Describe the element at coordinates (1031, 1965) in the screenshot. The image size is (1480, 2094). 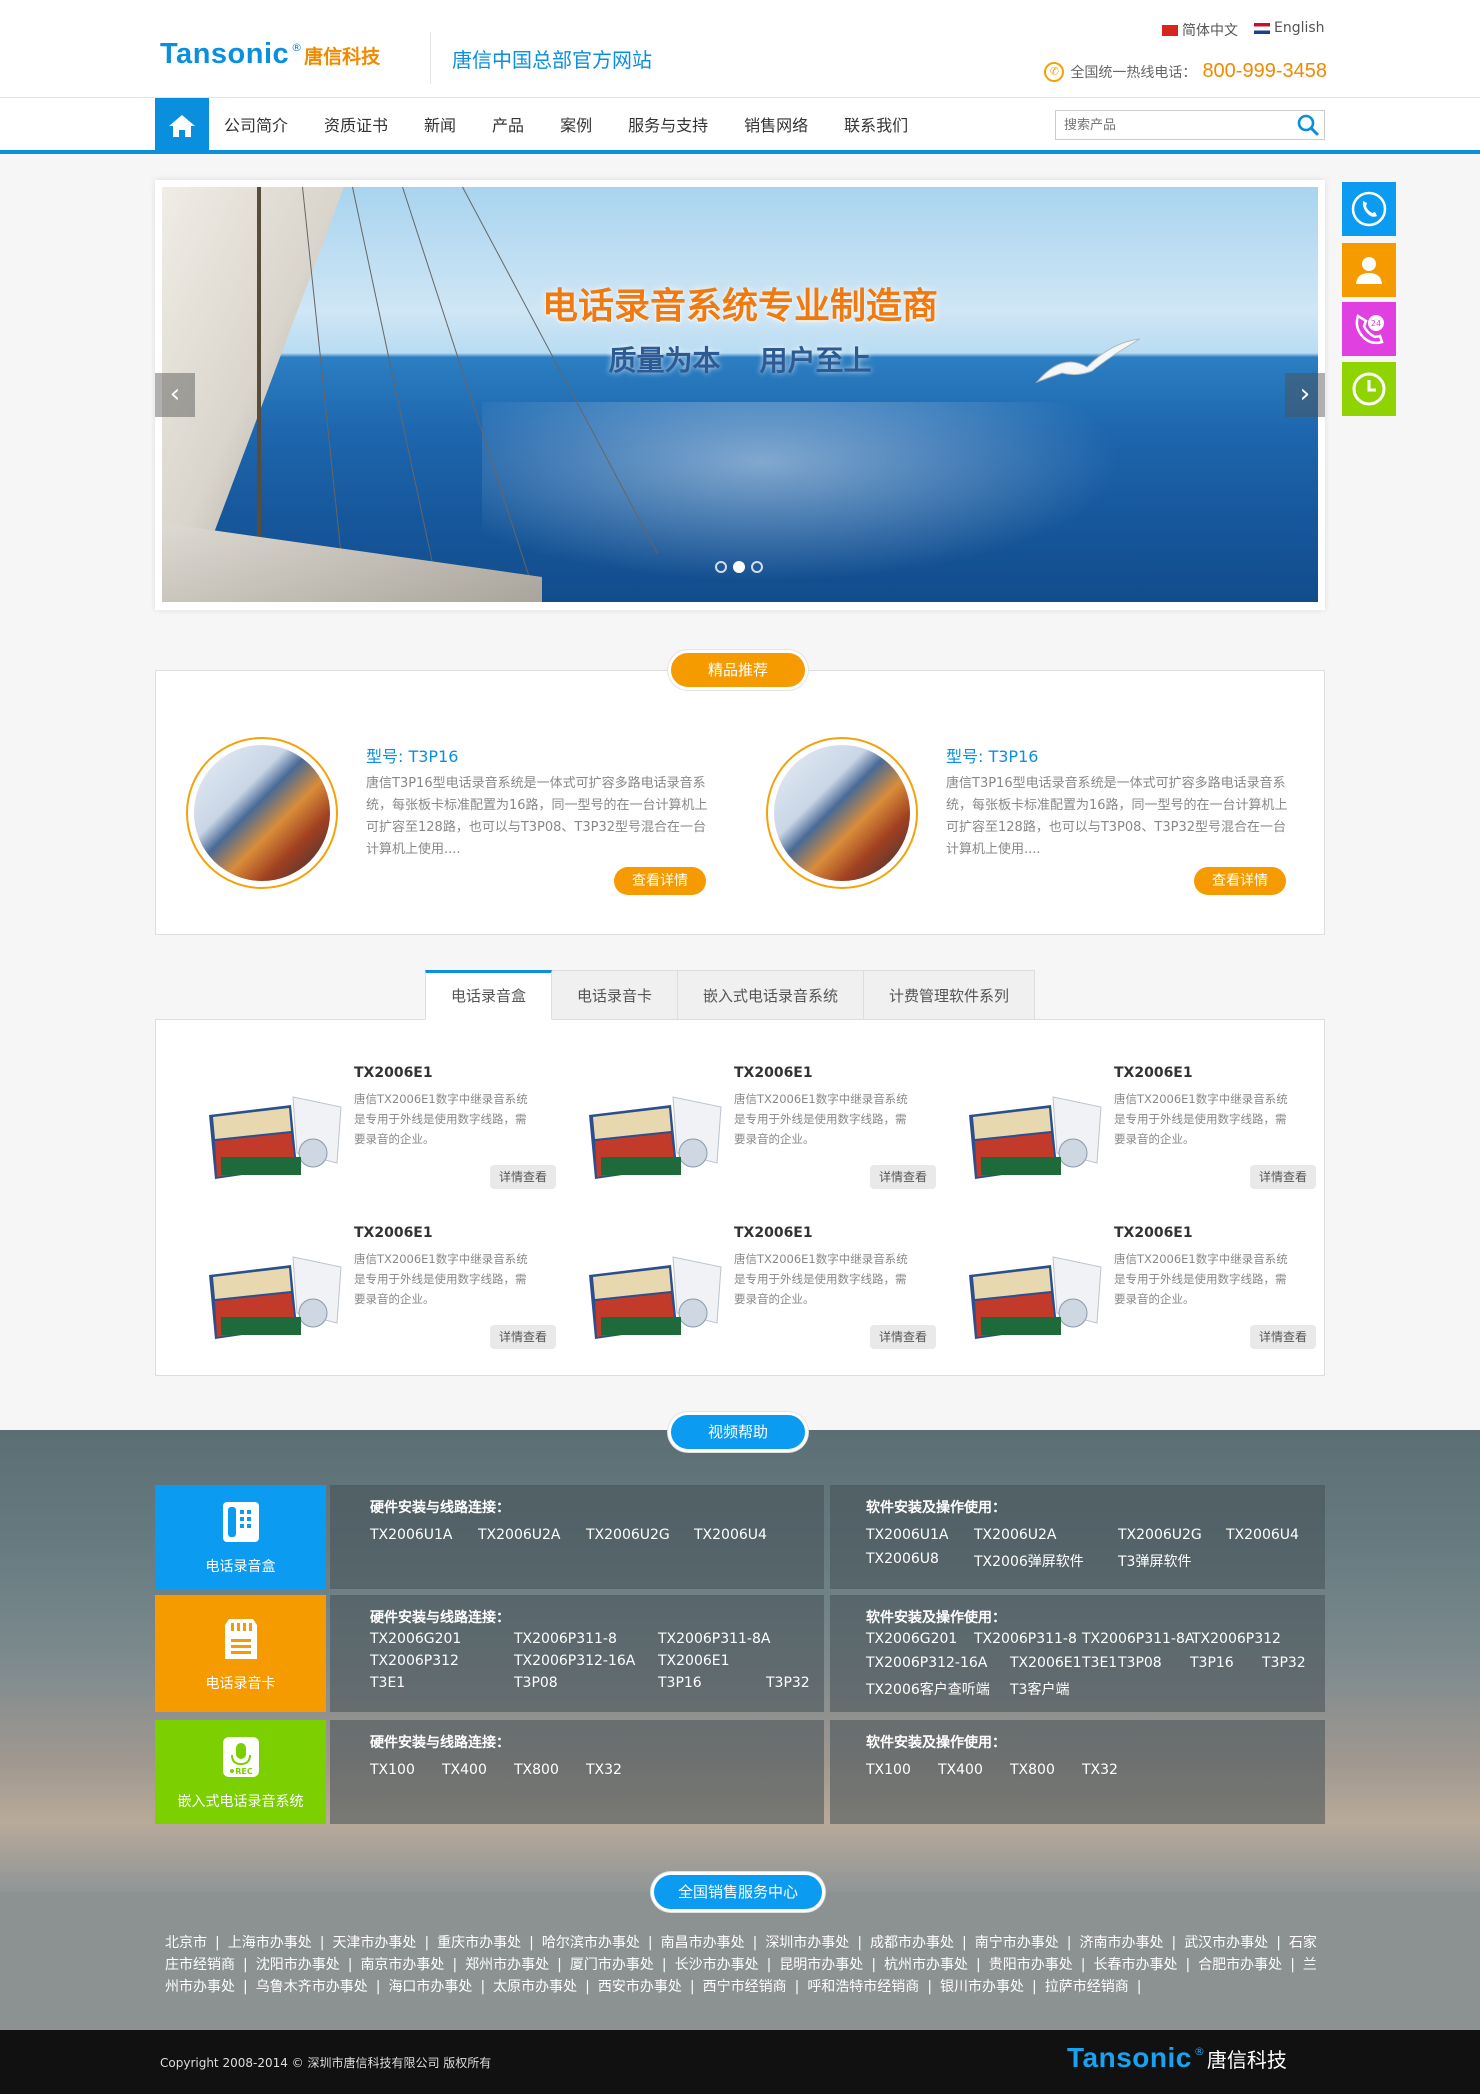
I see `sales-office-link: 贵阳市办事处` at that location.